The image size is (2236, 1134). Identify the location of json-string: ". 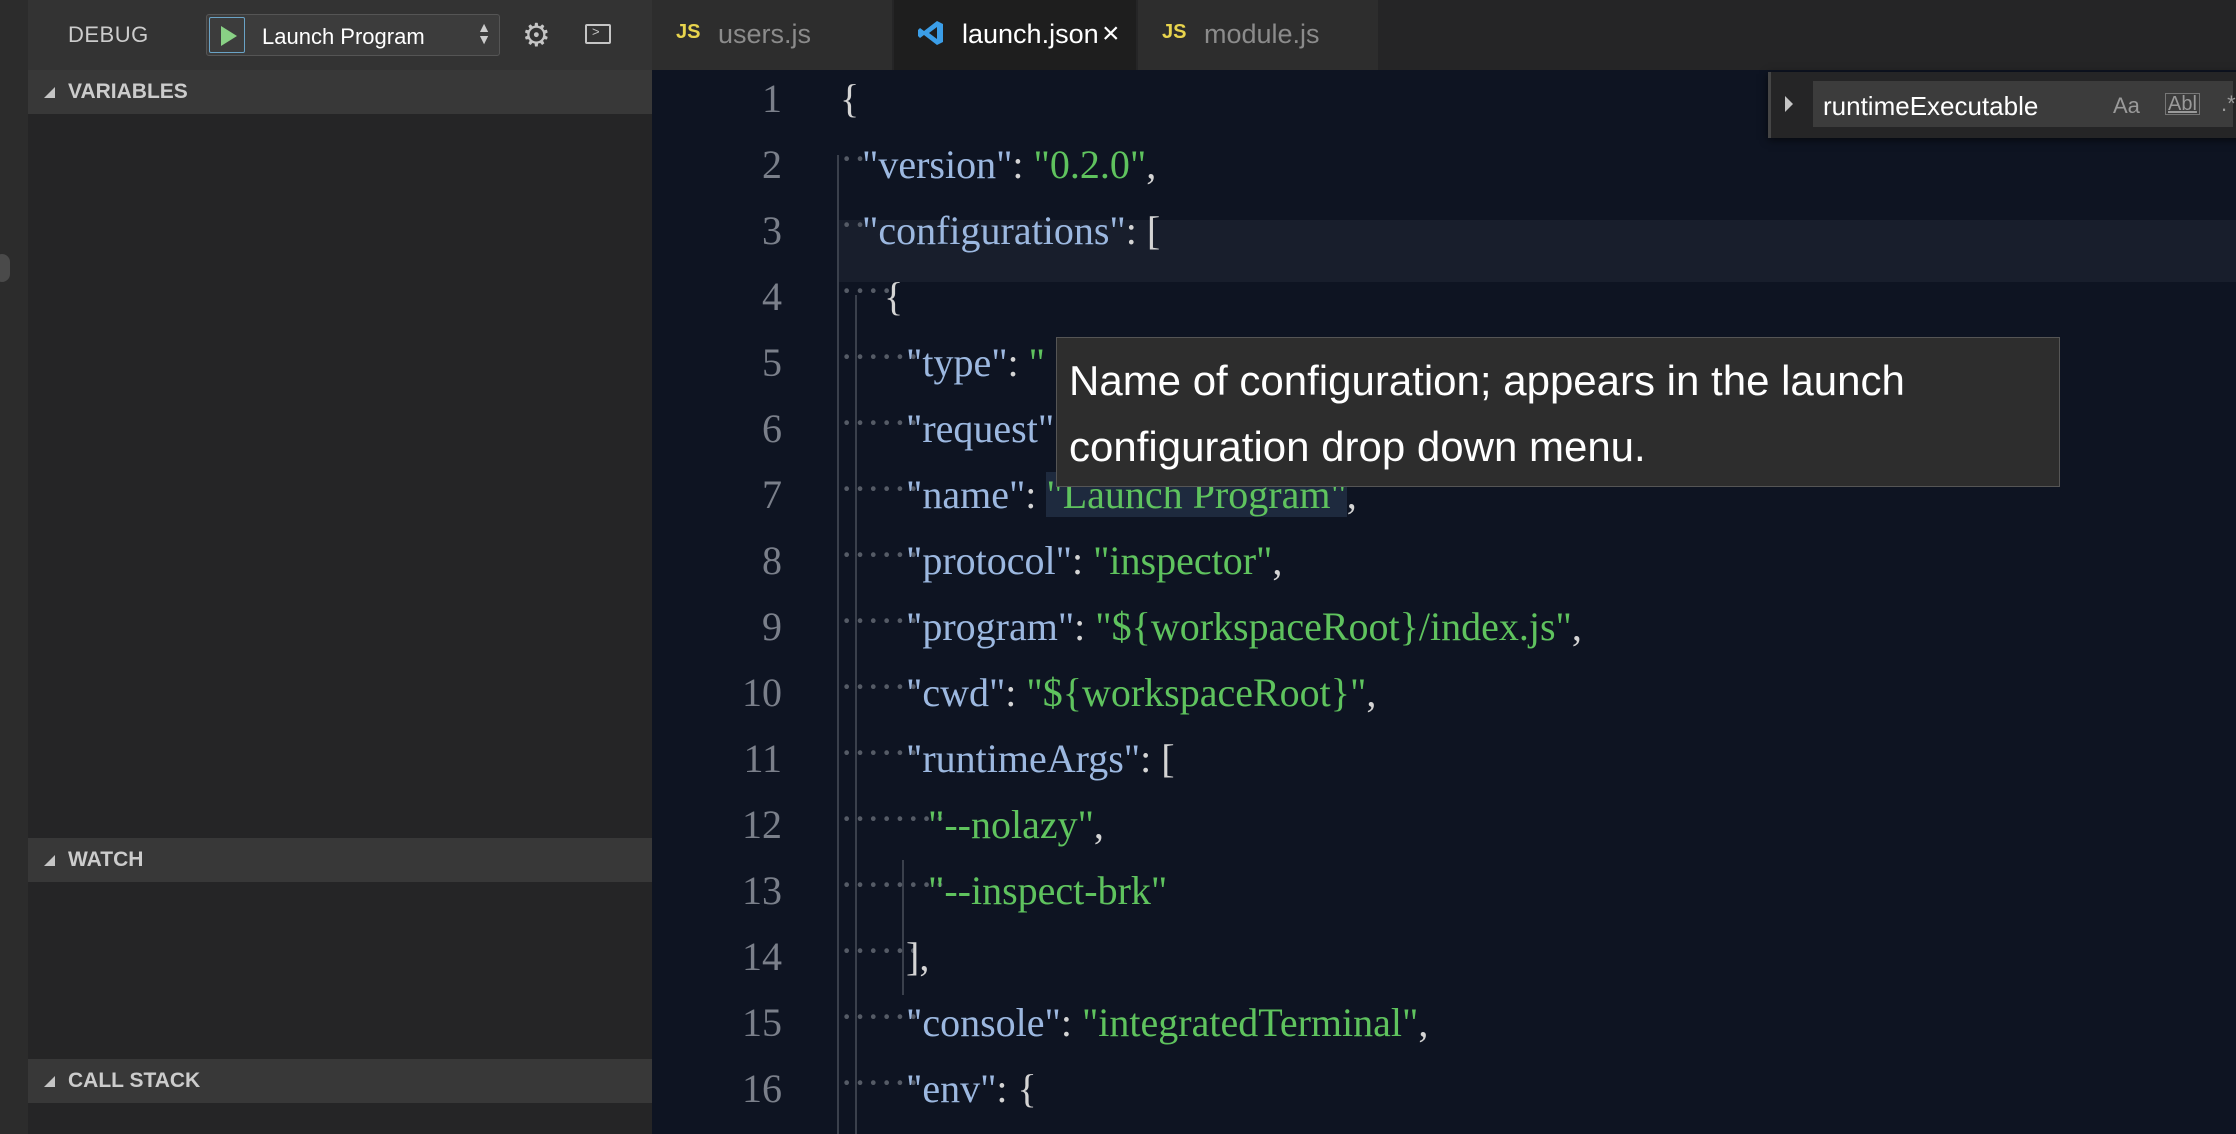
(1036, 362).